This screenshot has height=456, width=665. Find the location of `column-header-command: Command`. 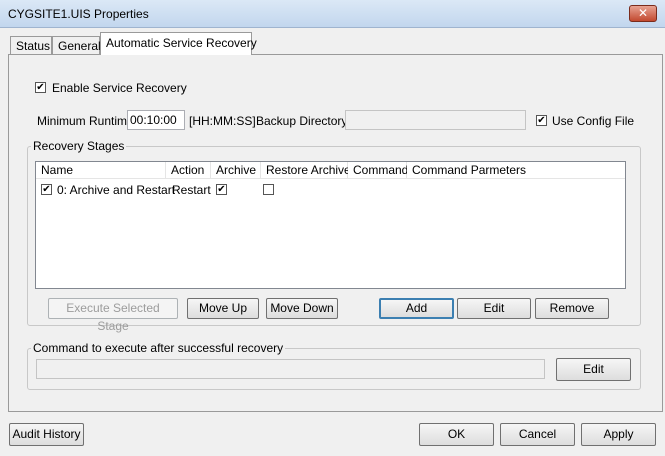

column-header-command: Command is located at coordinates (378, 170).